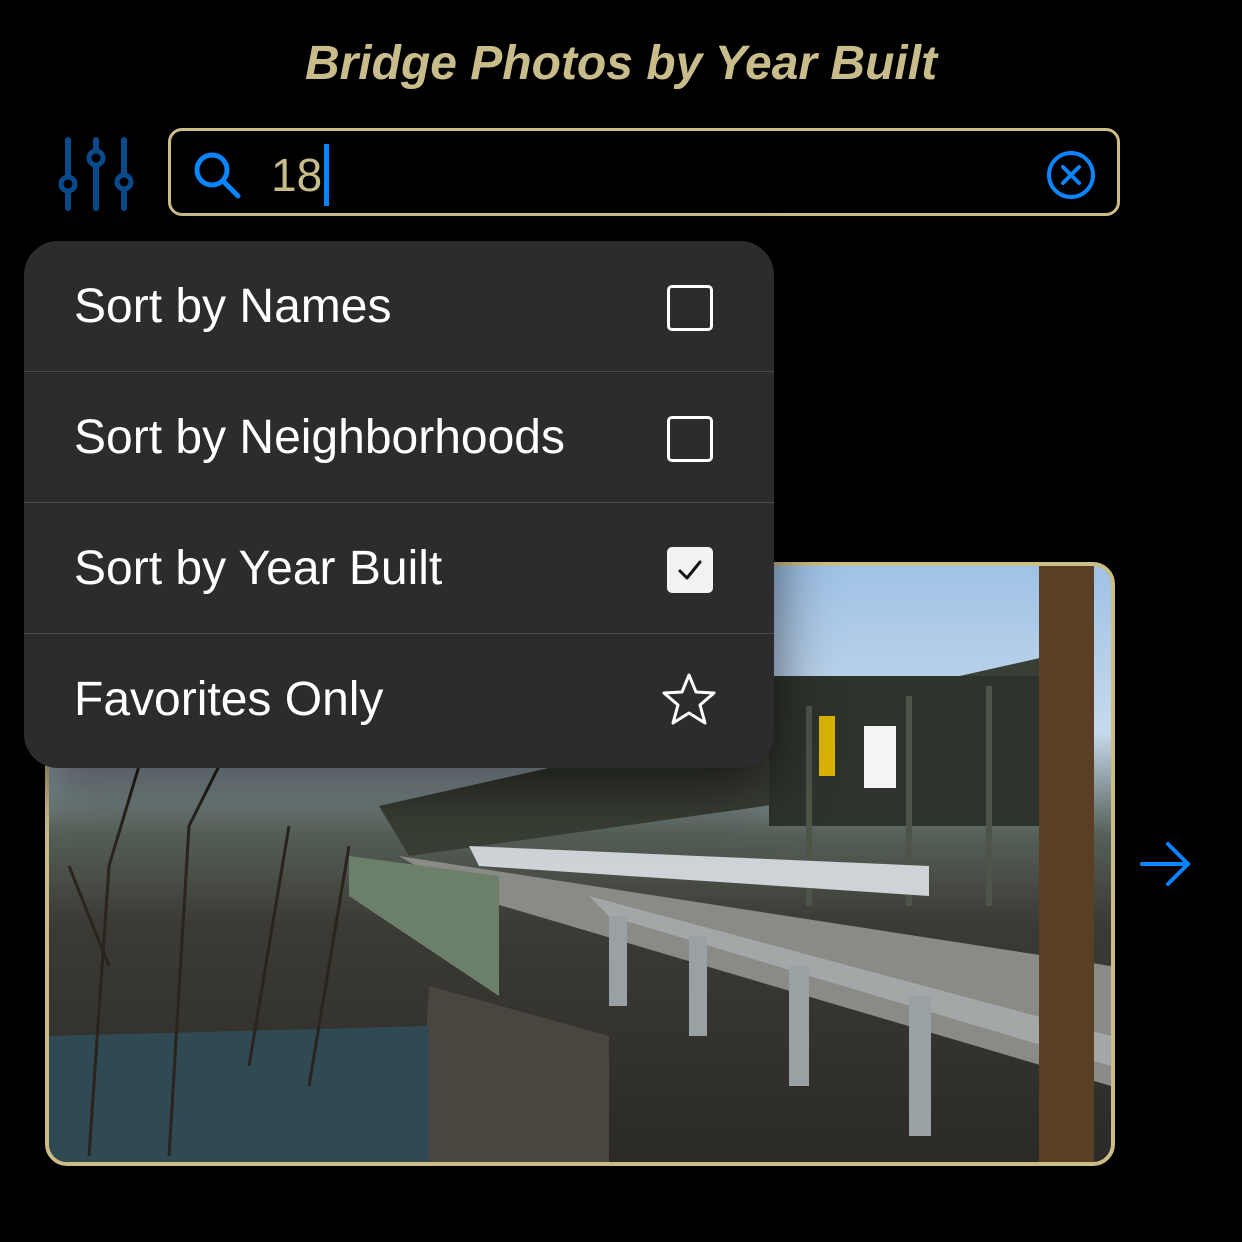 The height and width of the screenshot is (1242, 1242). Describe the element at coordinates (689, 700) in the screenshot. I see `star-icon` at that location.